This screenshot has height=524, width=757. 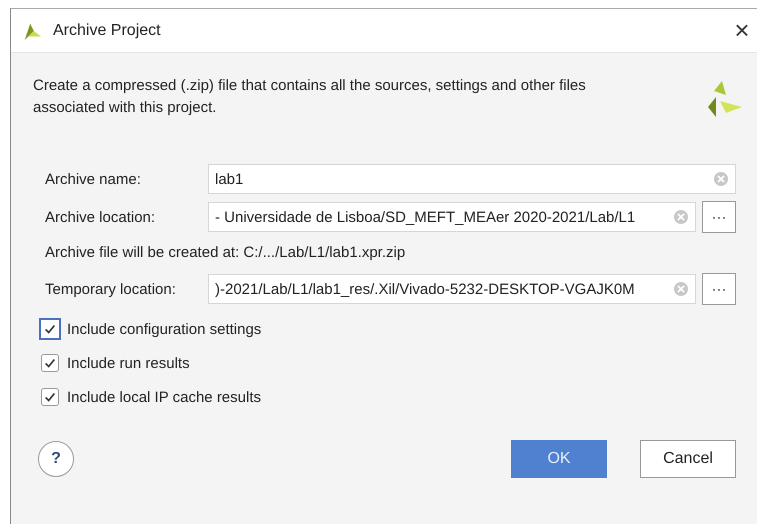 I want to click on checkbox-label: Include configuration settings, so click(x=164, y=329).